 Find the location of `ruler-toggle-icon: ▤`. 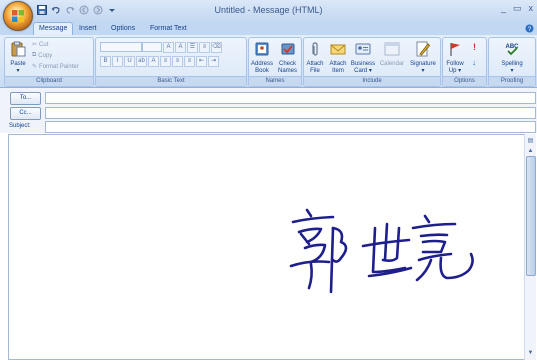

ruler-toggle-icon: ▤ is located at coordinates (530, 141).